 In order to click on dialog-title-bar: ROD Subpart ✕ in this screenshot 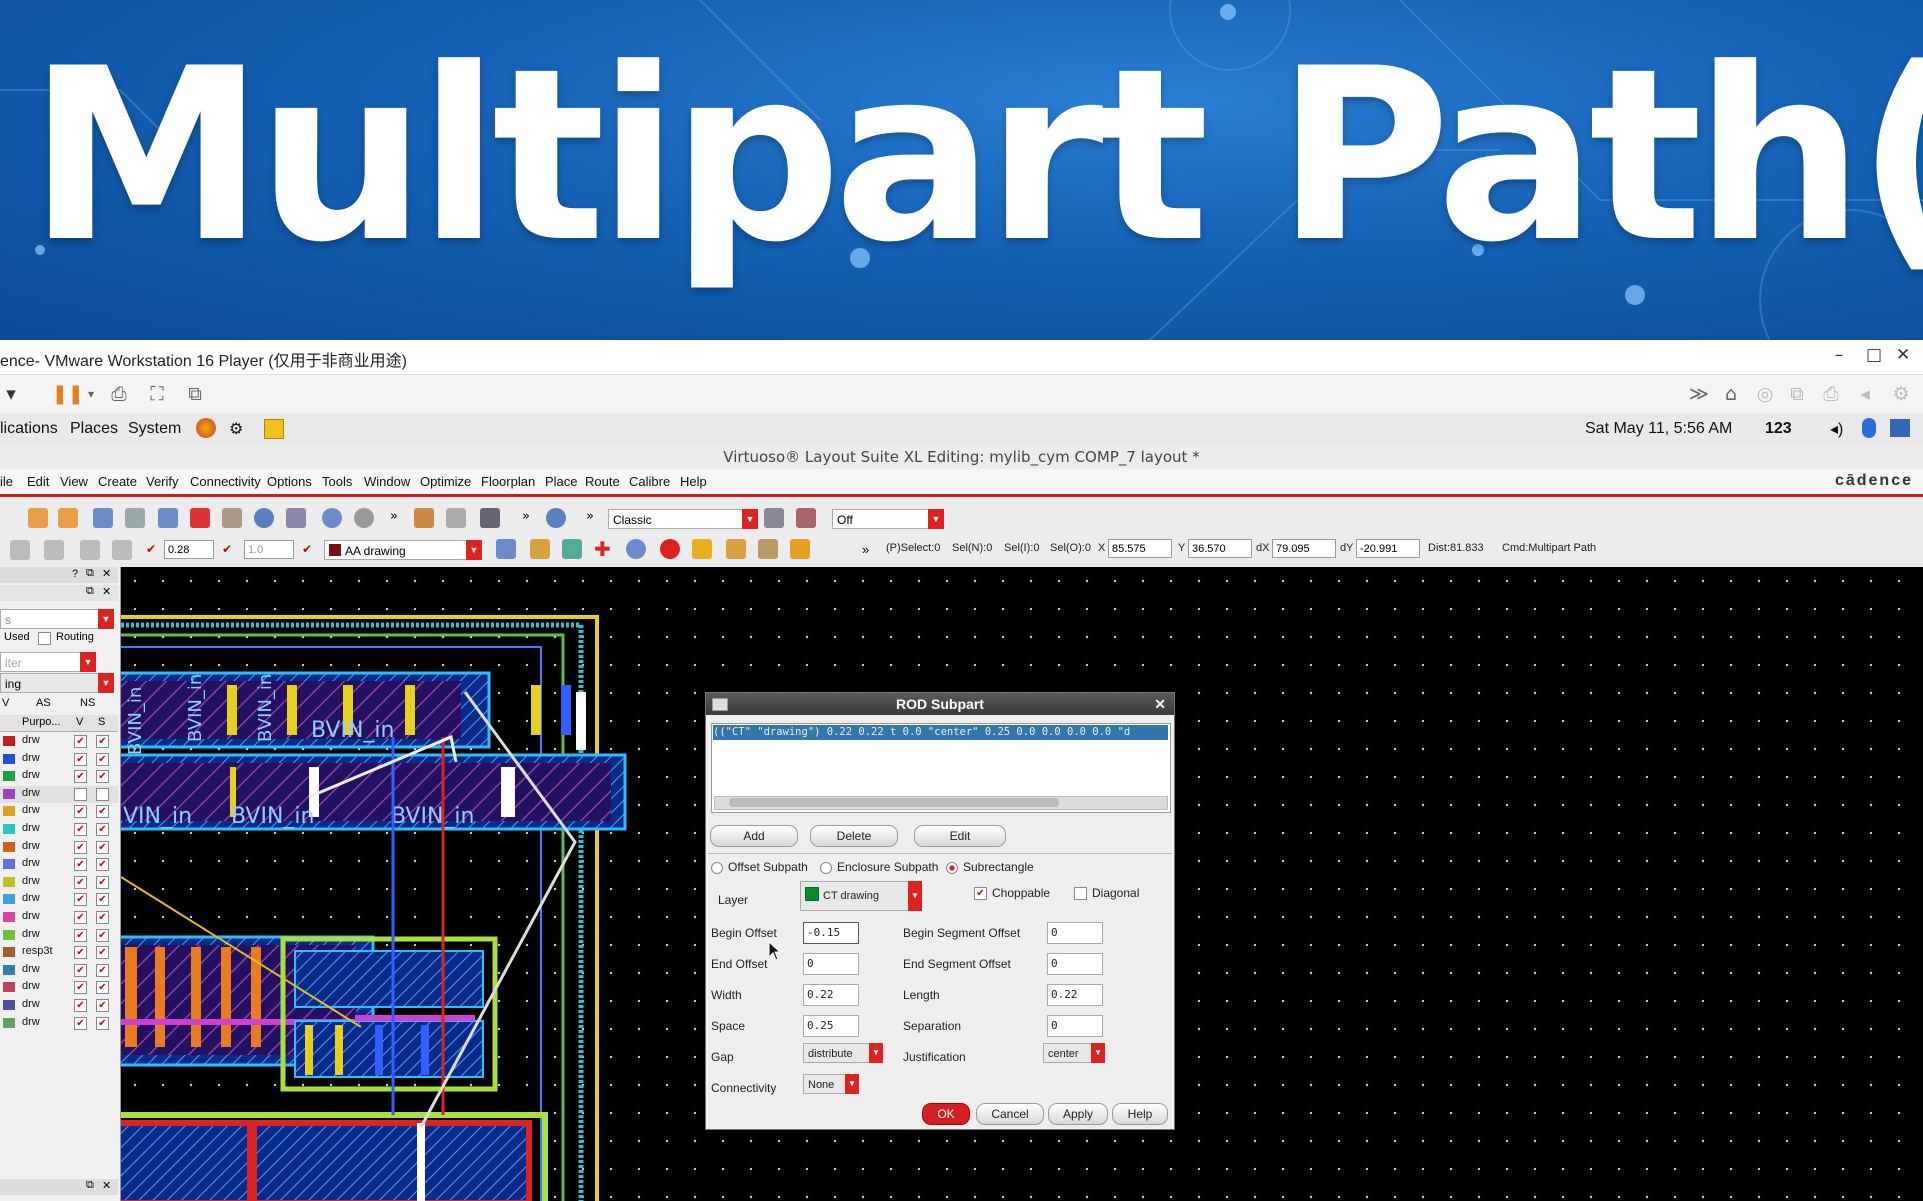, I will do `click(940, 704)`.